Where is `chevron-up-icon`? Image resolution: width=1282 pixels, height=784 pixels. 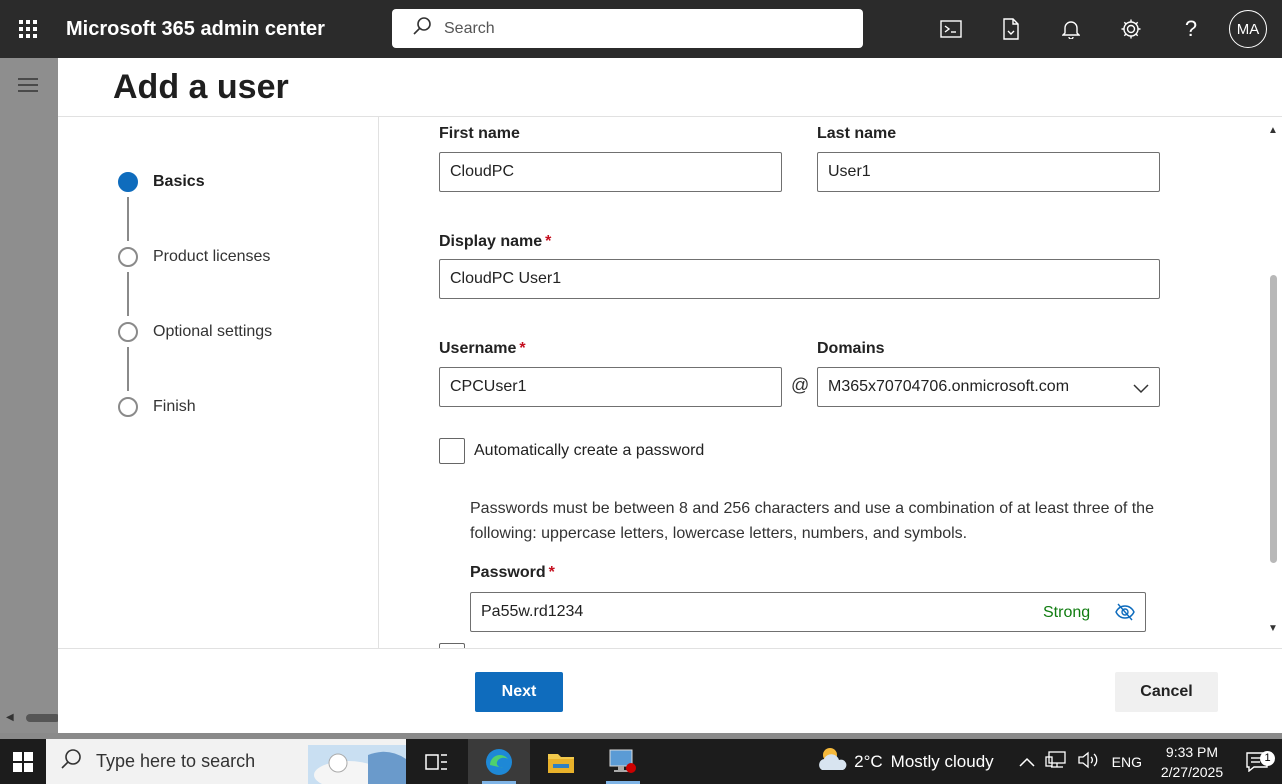 chevron-up-icon is located at coordinates (1027, 762).